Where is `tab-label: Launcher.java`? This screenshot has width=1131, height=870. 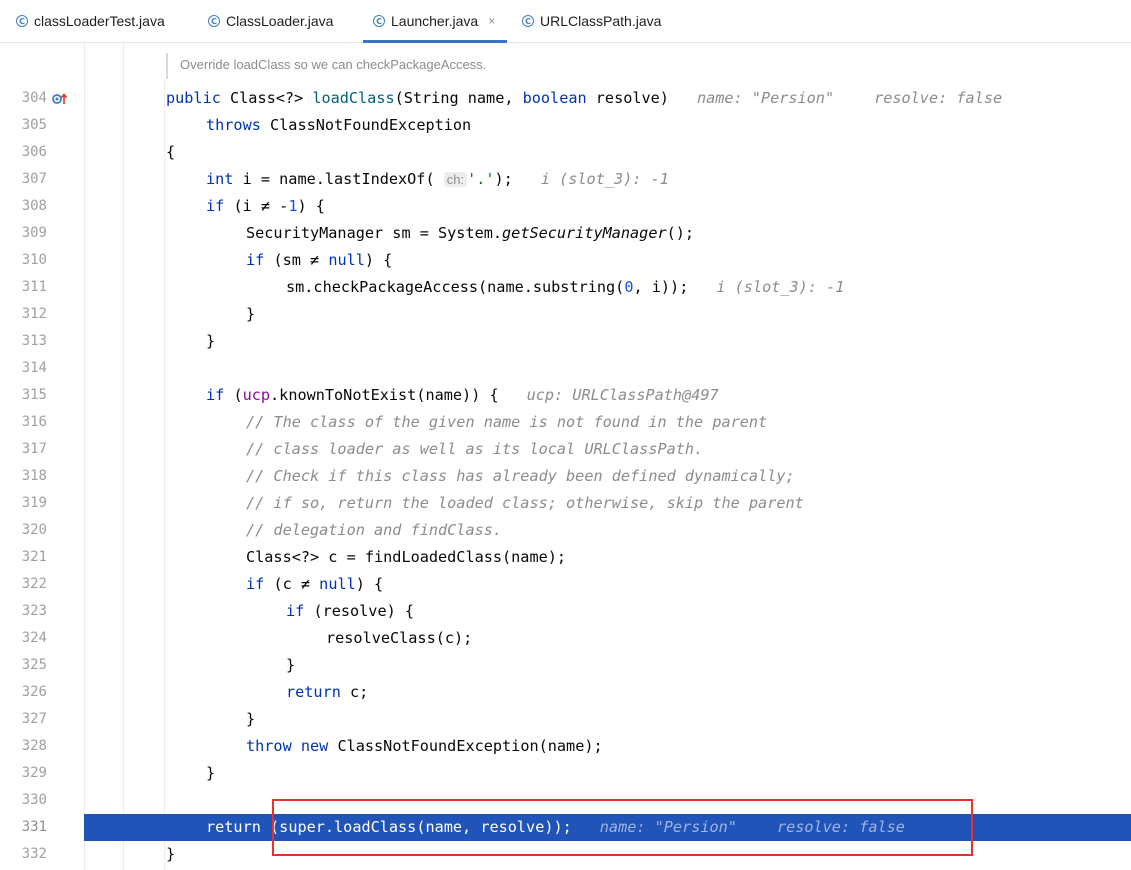
tab-label: Launcher.java is located at coordinates (435, 21).